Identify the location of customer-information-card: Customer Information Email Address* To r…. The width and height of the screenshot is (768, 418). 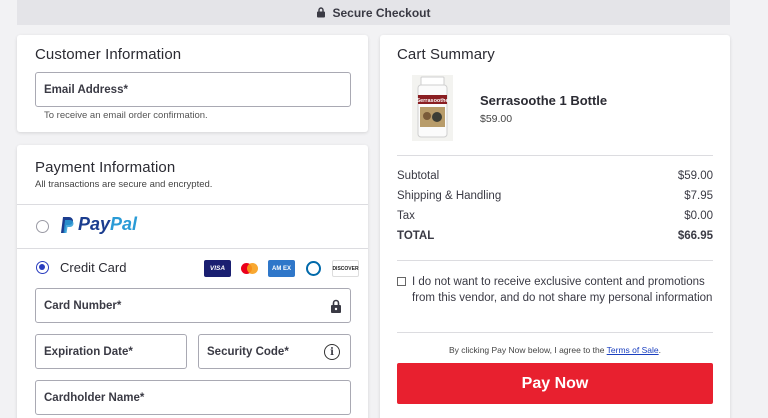
(192, 83).